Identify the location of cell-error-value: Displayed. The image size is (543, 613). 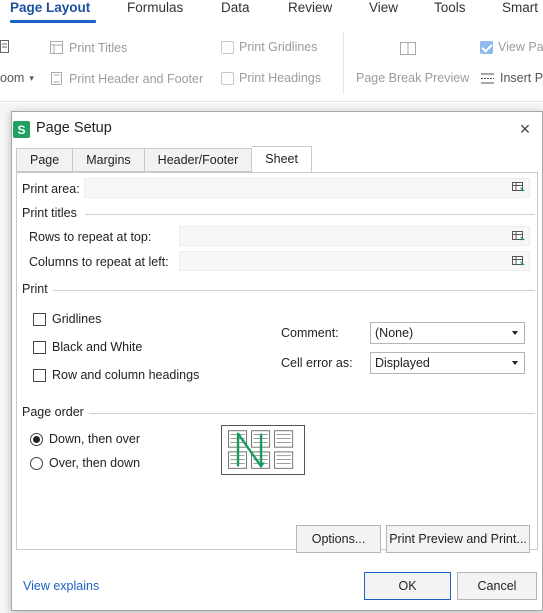
(402, 363).